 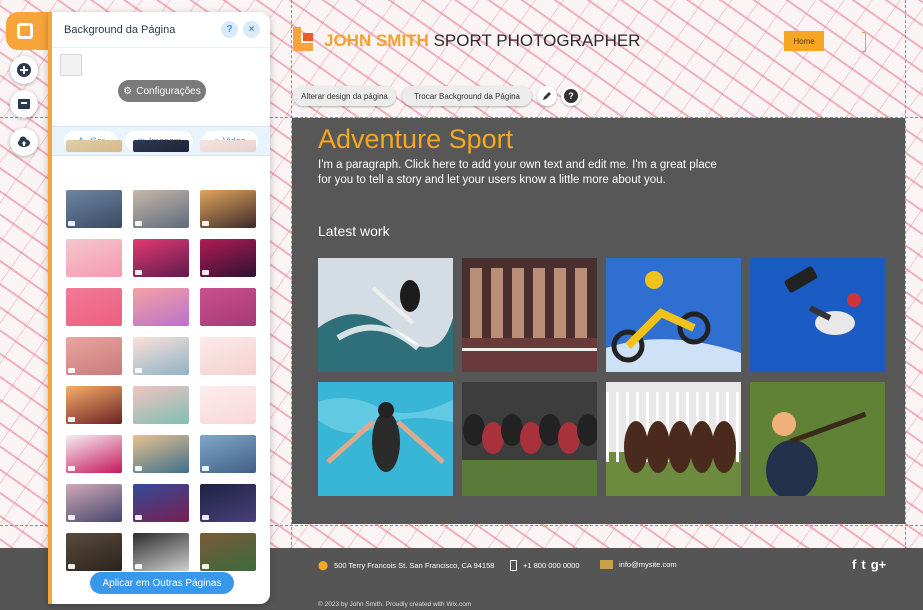 I want to click on toolbar-help-button: ?, so click(x=571, y=96).